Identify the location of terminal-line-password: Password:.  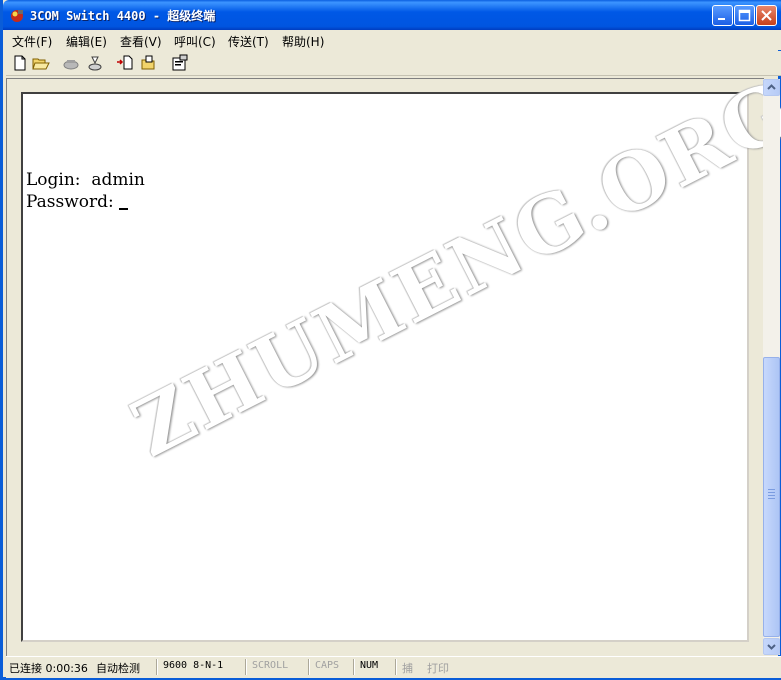
(77, 202).